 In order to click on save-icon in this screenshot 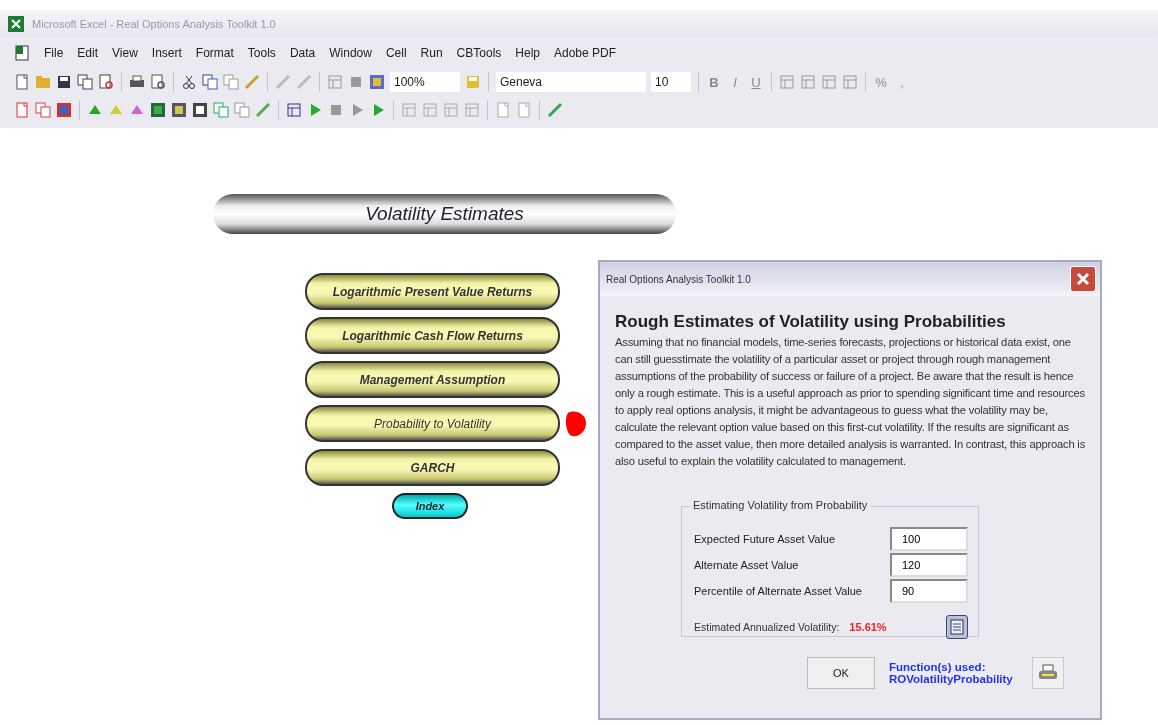, I will do `click(64, 82)`.